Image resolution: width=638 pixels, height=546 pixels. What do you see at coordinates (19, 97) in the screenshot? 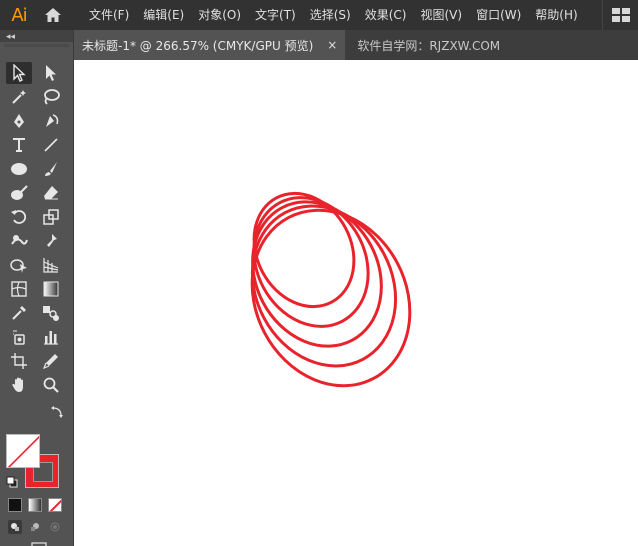
I see `magic-wand-icon` at bounding box center [19, 97].